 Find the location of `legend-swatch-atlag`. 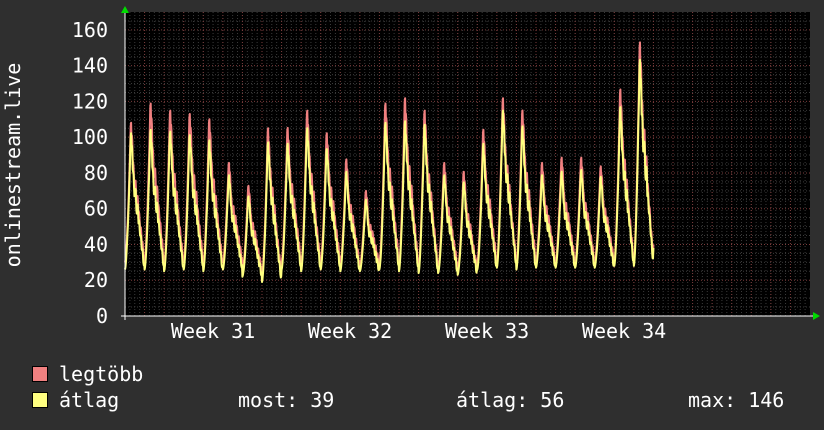

legend-swatch-atlag is located at coordinates (40, 400).